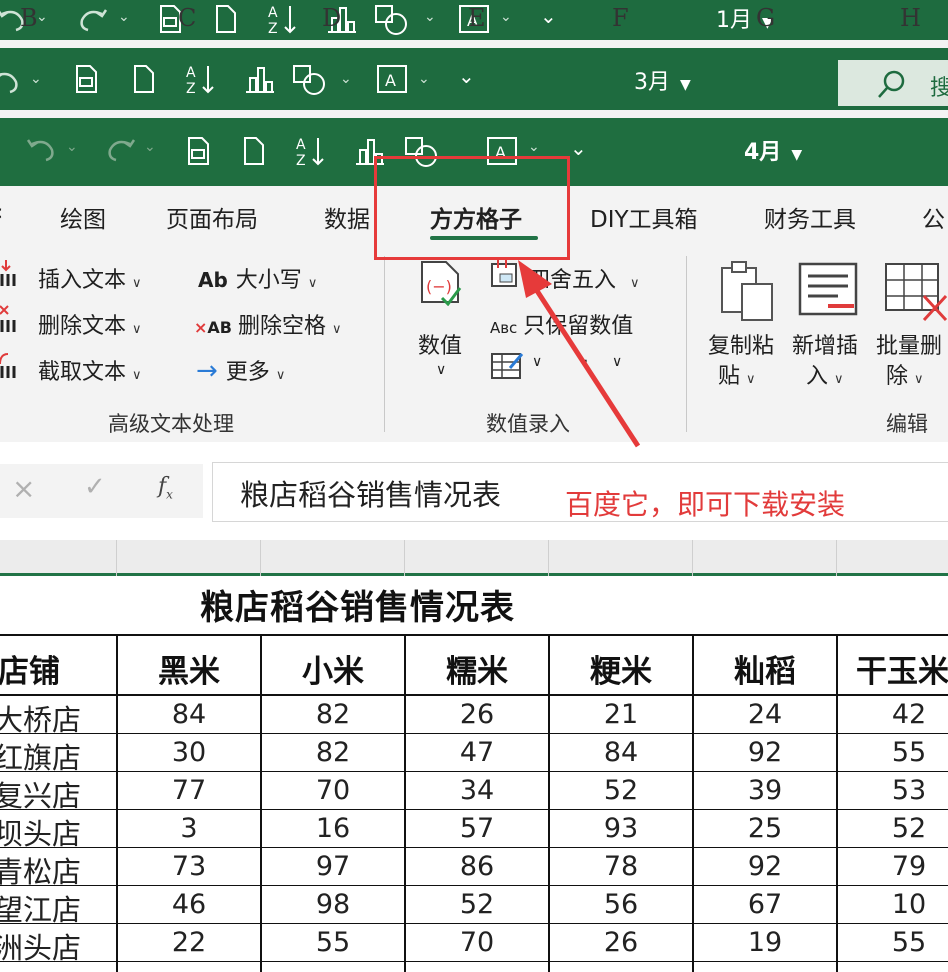  I want to click on store-name-cell: 坝头店, so click(40, 832).